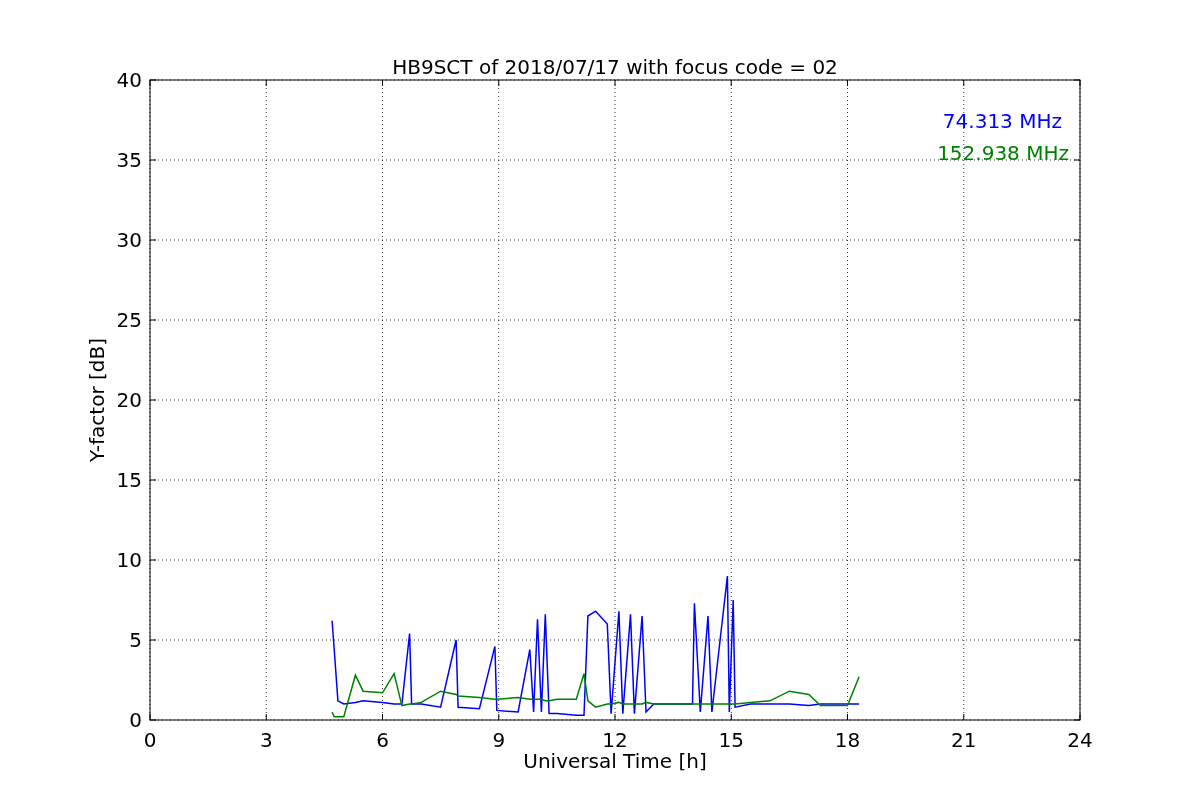 This screenshot has width=1200, height=800. Describe the element at coordinates (1080, 740) in the screenshot. I see `x-tick-label: 24` at that location.